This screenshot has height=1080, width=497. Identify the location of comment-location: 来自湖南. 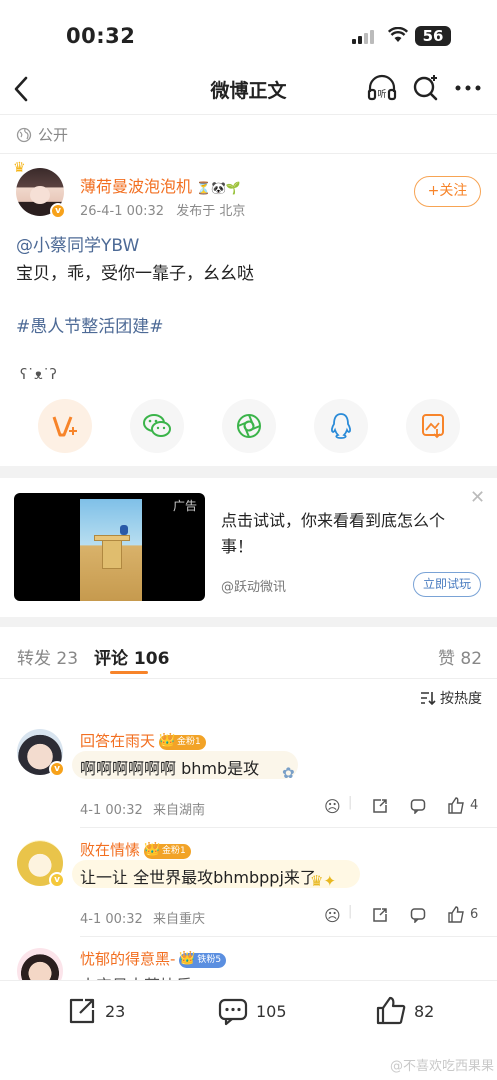
(178, 810).